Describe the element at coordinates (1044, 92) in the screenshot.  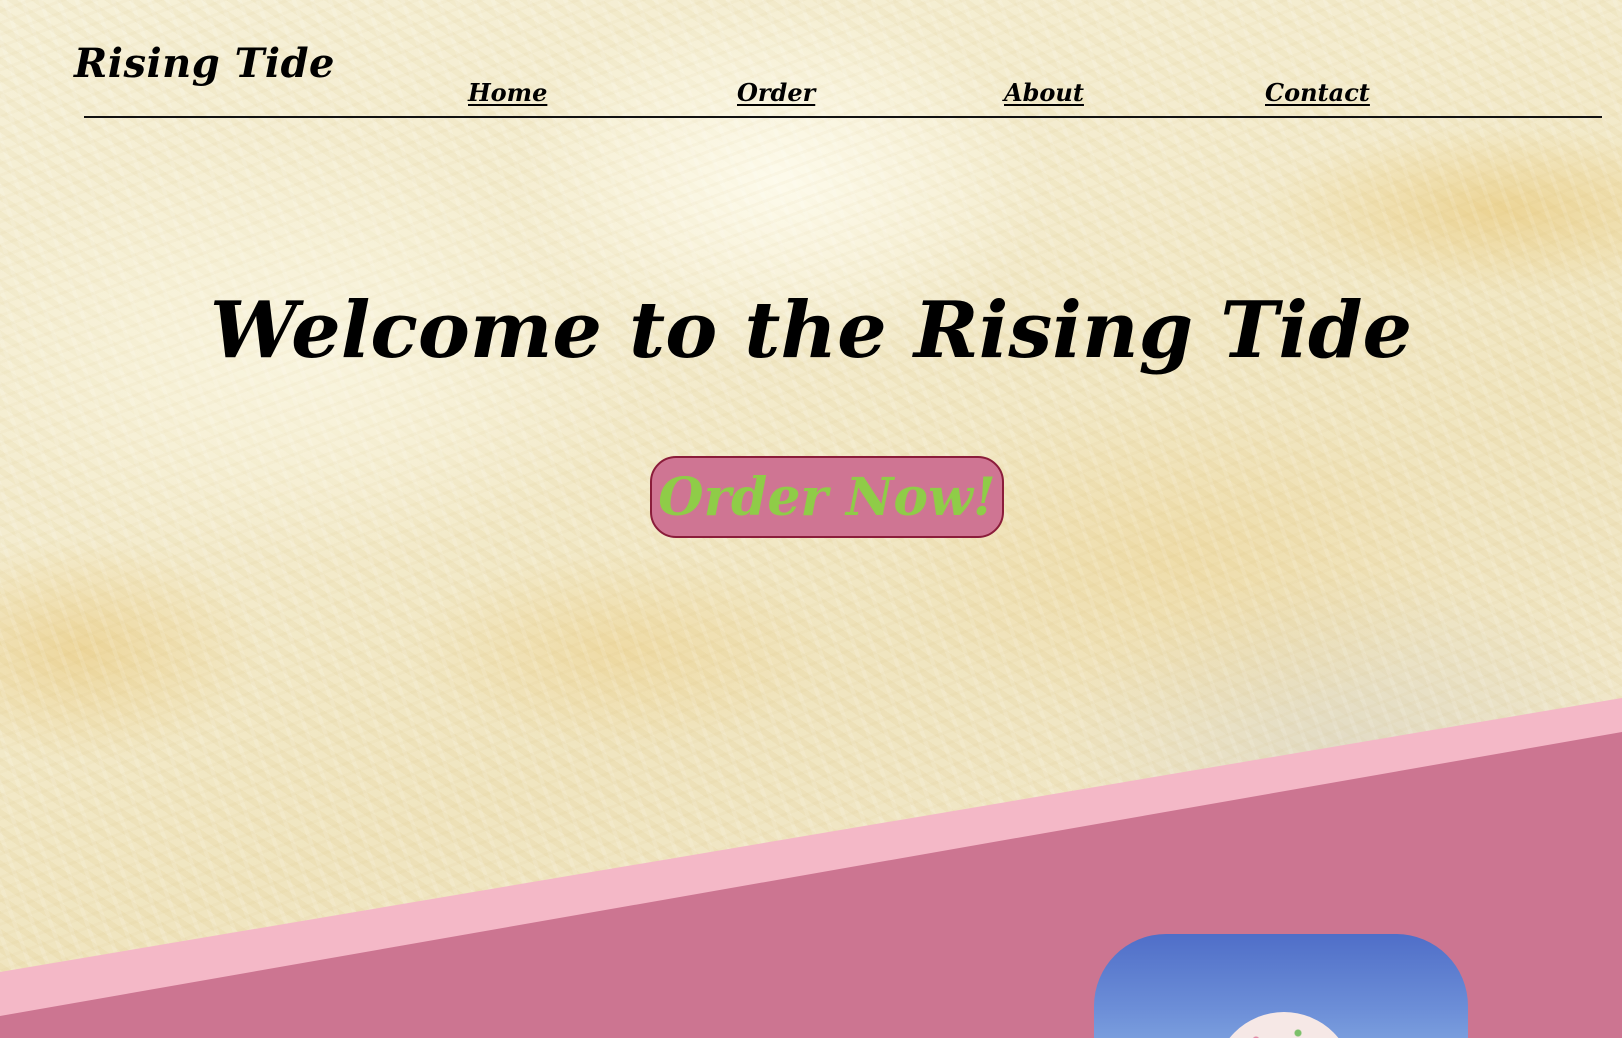
I see `nav-link-about: About` at that location.